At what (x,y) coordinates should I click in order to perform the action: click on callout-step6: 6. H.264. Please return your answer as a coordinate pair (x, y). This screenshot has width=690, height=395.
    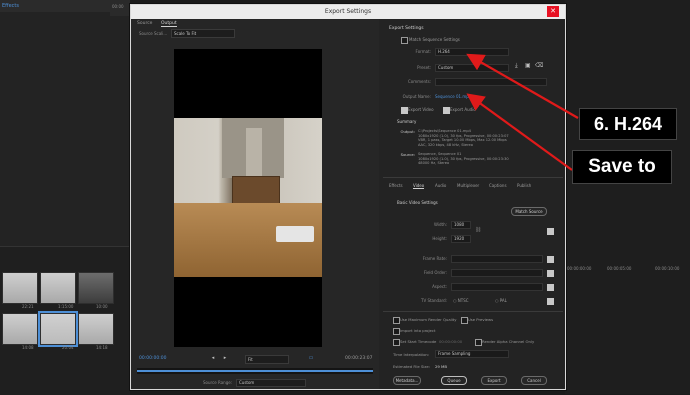
    Looking at the image, I should click on (628, 124).